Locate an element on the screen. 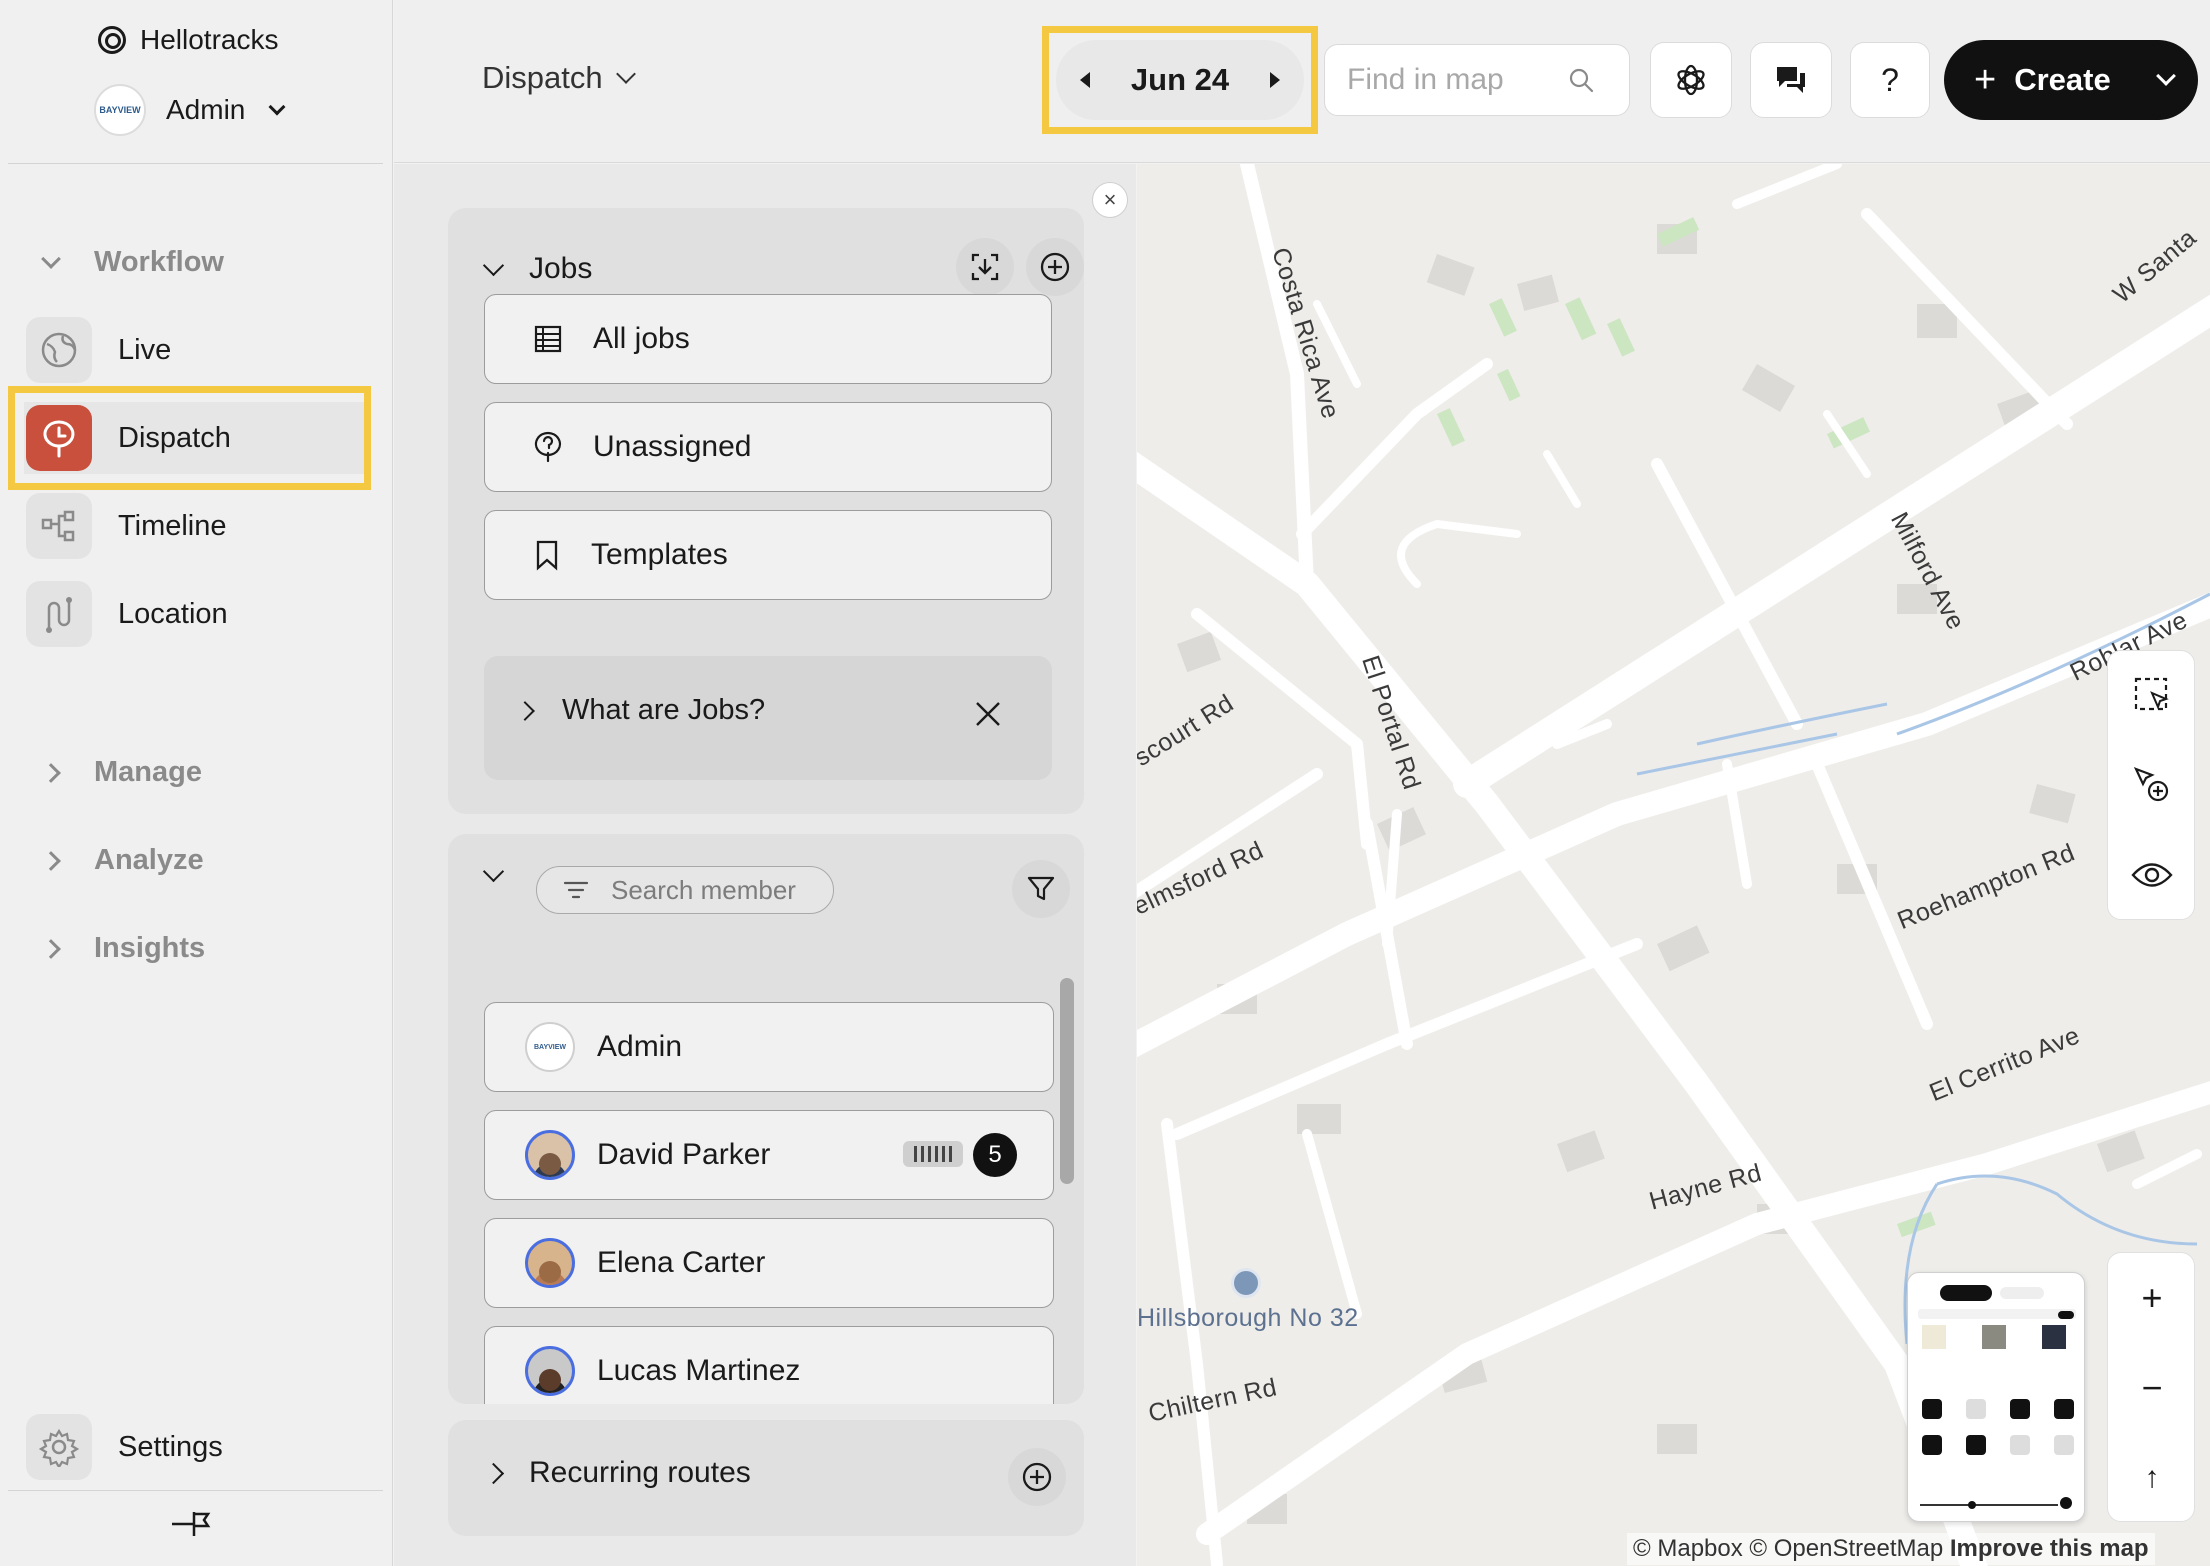 The width and height of the screenshot is (2210, 1566). account-switcher: BAYVIEW Admin is located at coordinates (190, 110).